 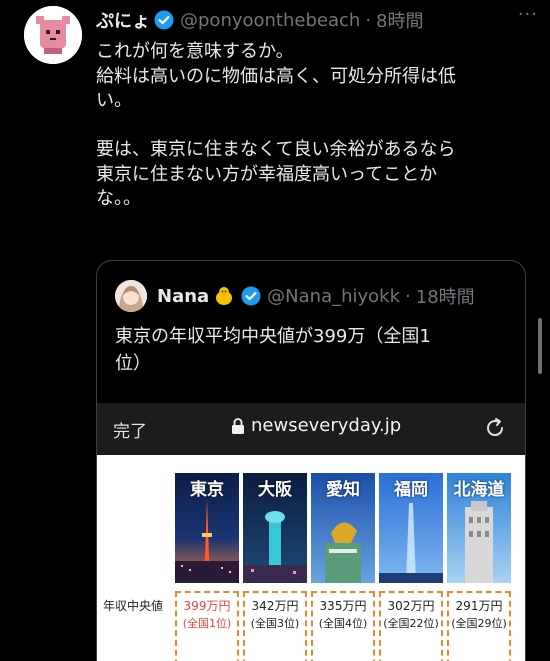 What do you see at coordinates (276, 76) in the screenshot?
I see `tweet-paragraph: これが何を意味するか。 給料は高いのに物価は高く、可処分所得は低 い。` at bounding box center [276, 76].